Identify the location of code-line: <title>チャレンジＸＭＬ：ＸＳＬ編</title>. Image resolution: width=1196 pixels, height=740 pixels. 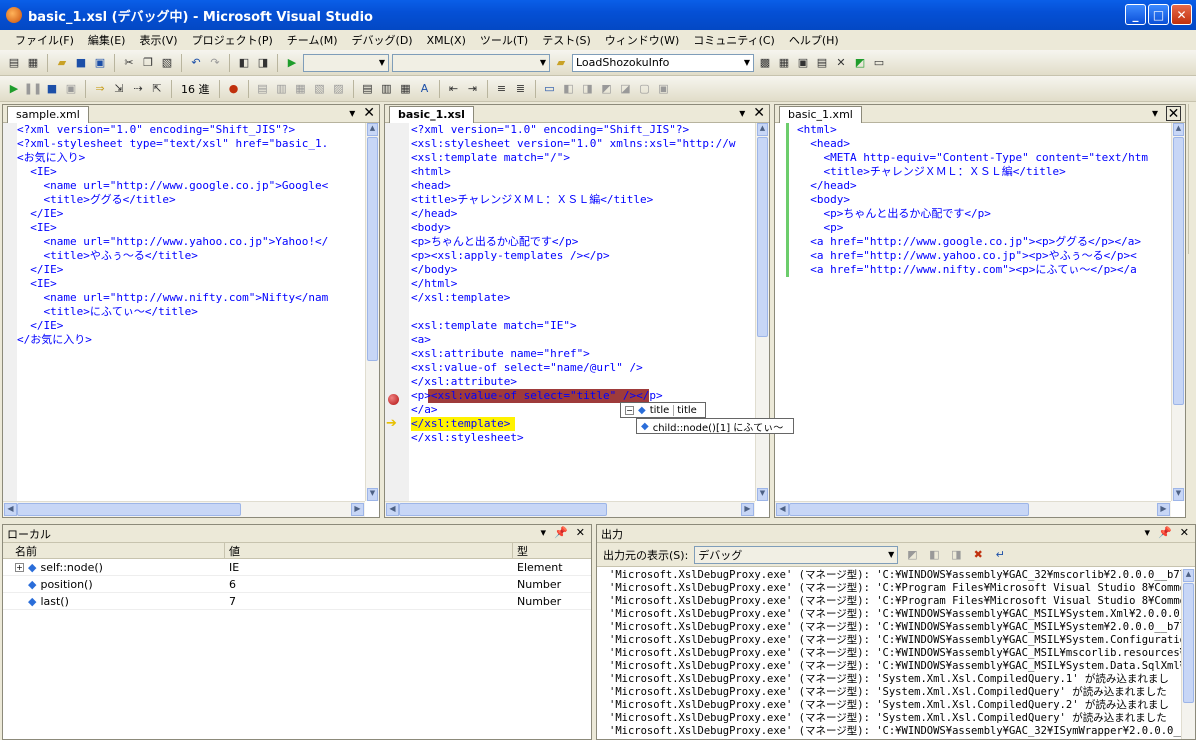
(583, 200).